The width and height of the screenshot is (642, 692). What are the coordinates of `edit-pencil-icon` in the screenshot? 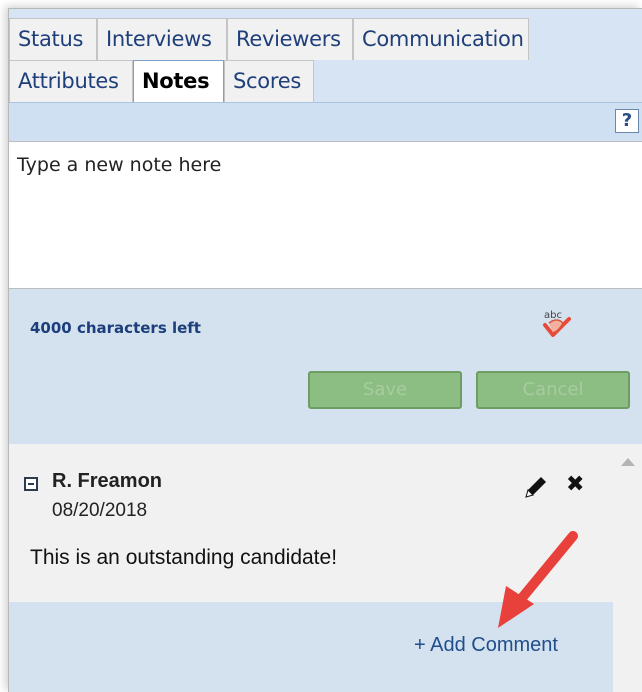 It's located at (536, 487).